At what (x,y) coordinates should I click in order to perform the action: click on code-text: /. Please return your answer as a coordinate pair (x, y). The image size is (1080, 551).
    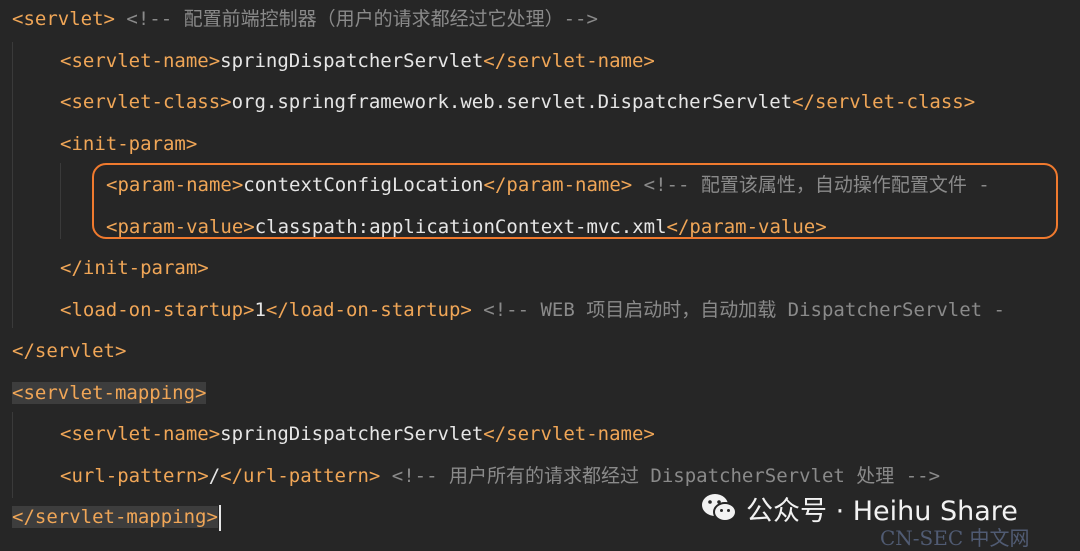
    Looking at the image, I should click on (214, 475).